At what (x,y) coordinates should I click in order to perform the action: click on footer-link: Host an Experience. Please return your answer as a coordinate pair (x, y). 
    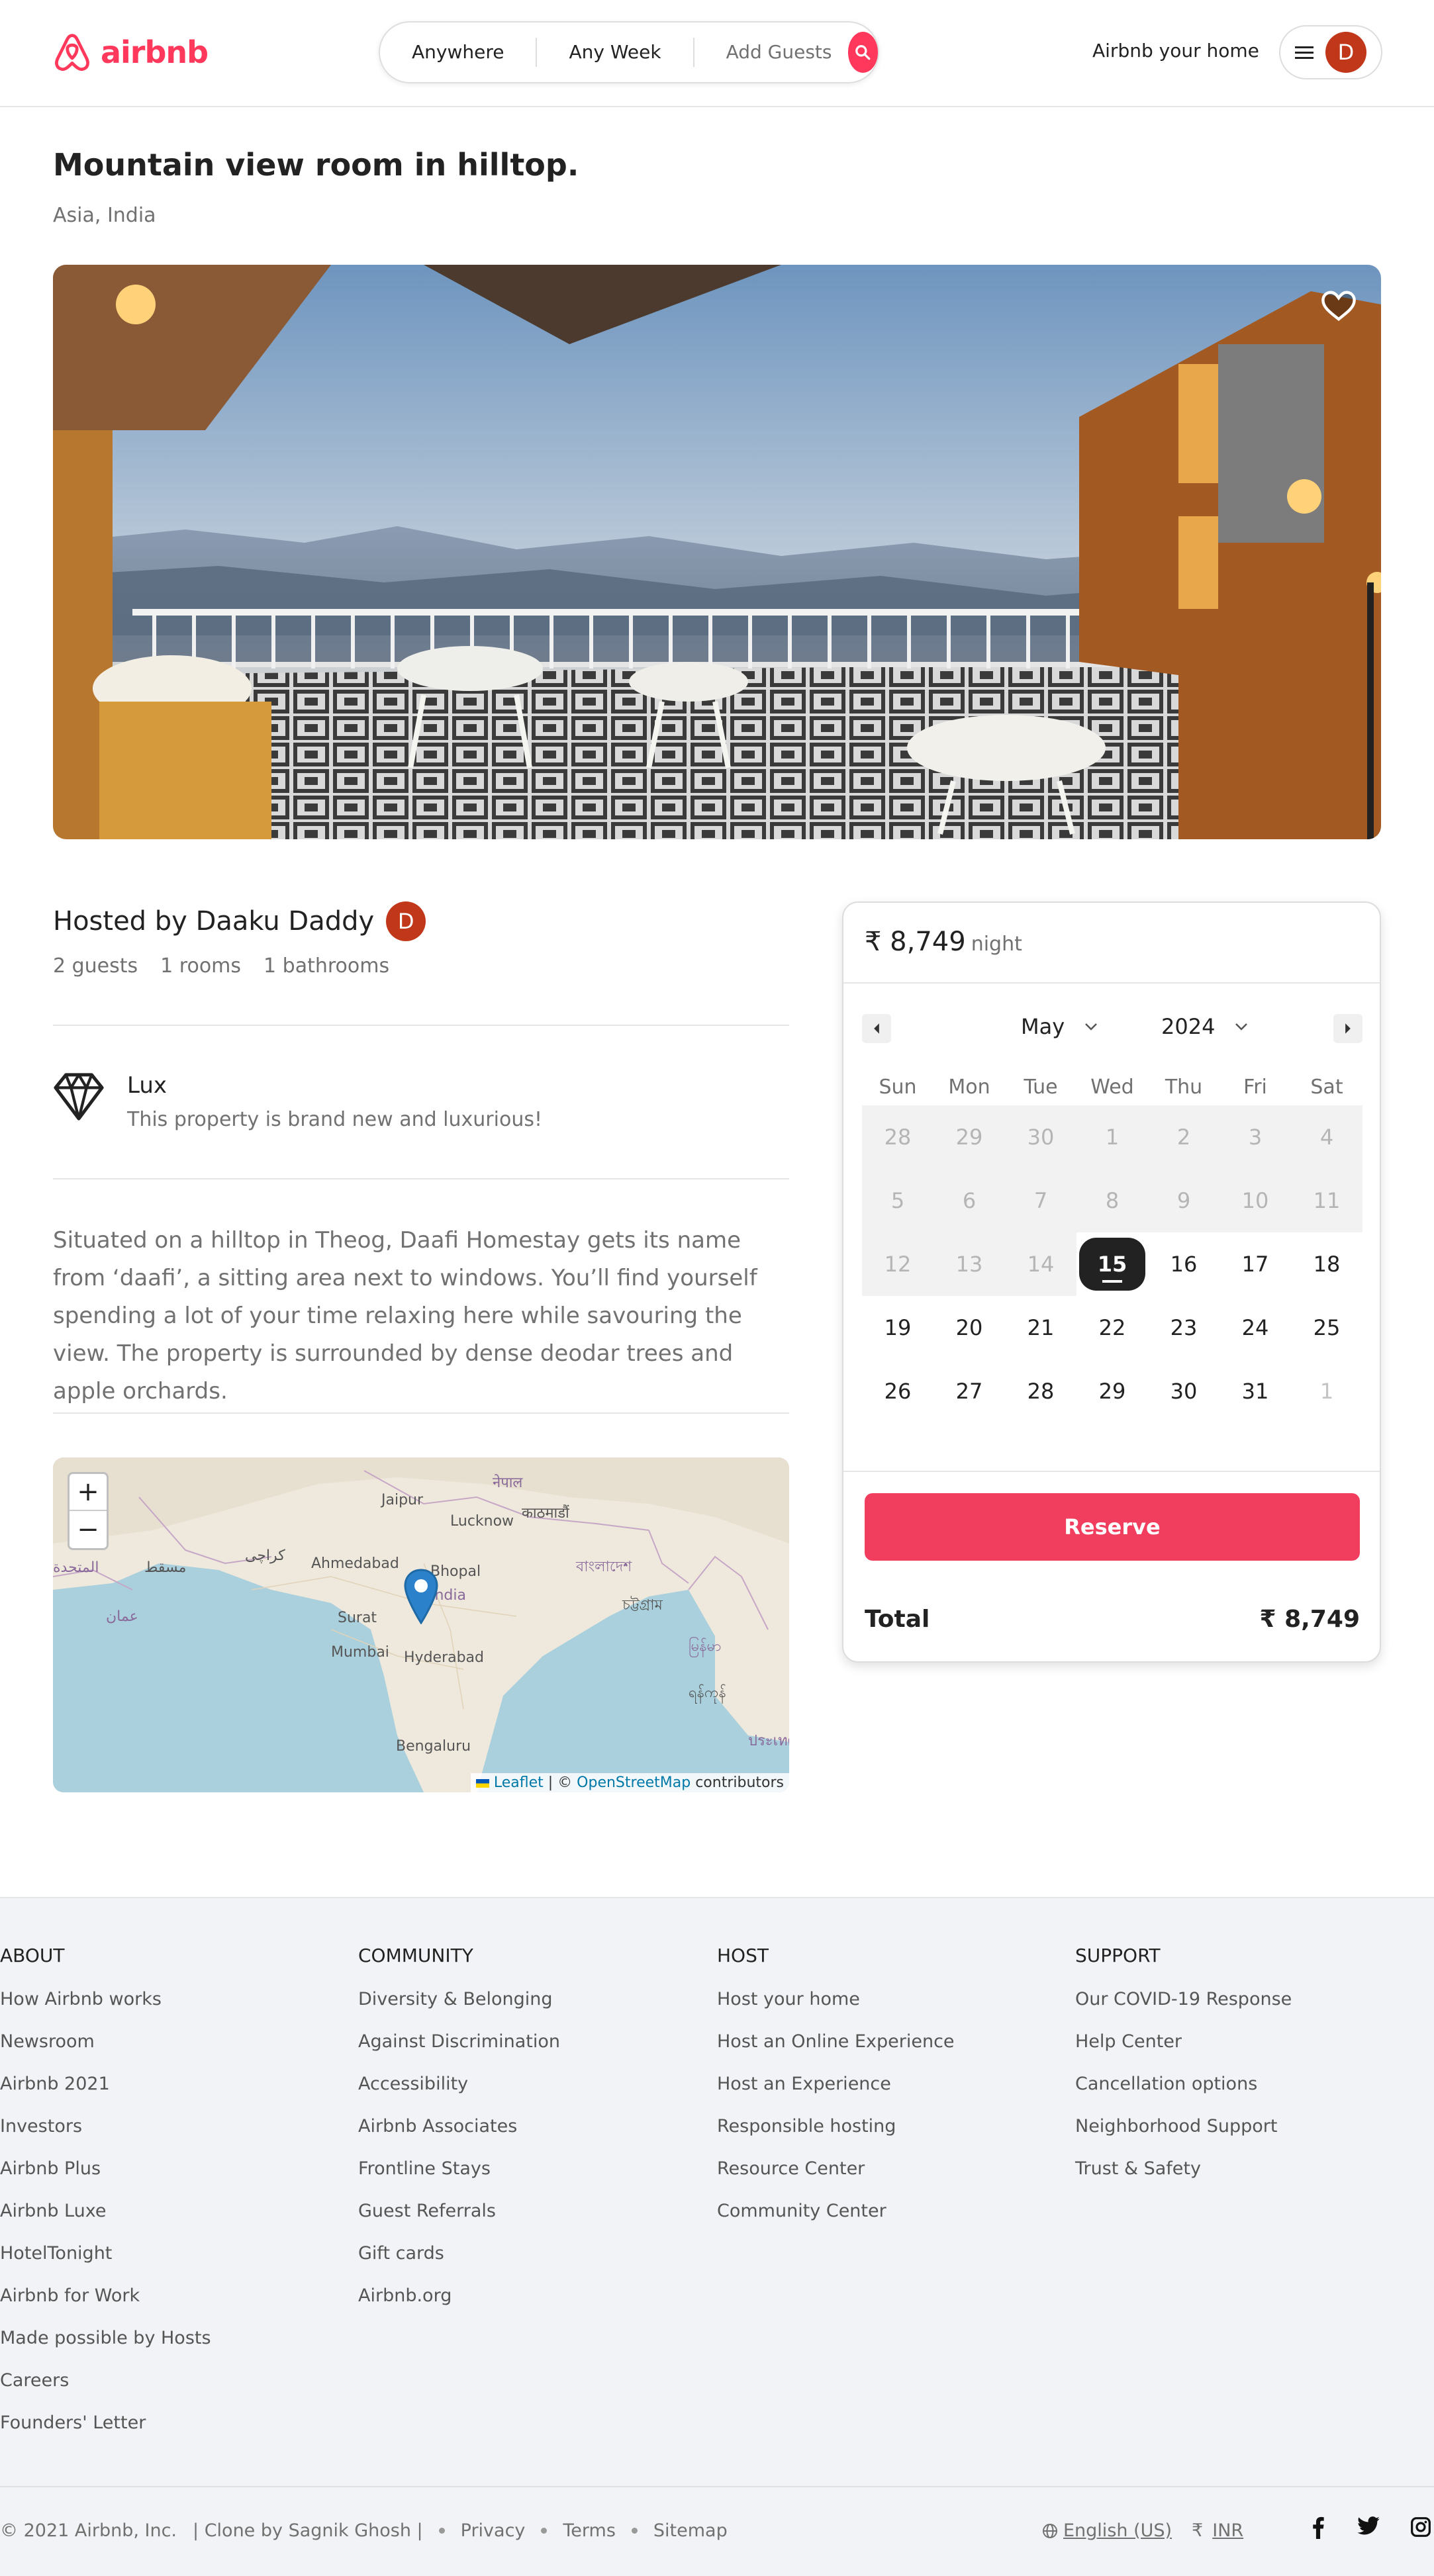
    Looking at the image, I should click on (836, 2092).